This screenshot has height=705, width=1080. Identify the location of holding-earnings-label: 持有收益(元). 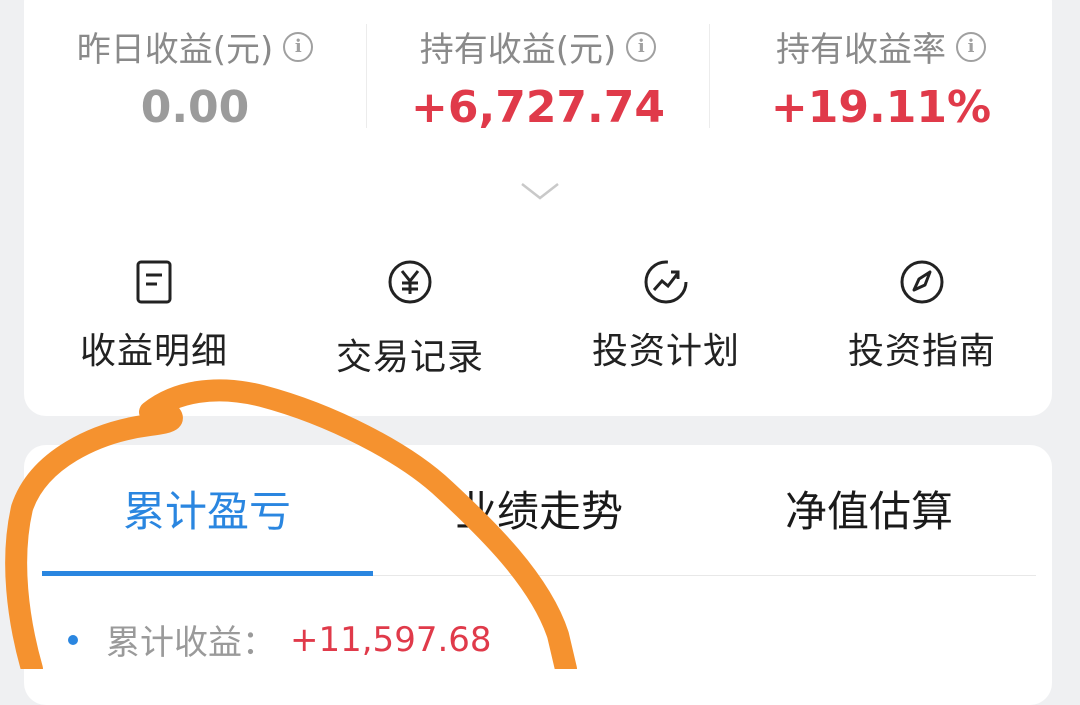
(518, 50).